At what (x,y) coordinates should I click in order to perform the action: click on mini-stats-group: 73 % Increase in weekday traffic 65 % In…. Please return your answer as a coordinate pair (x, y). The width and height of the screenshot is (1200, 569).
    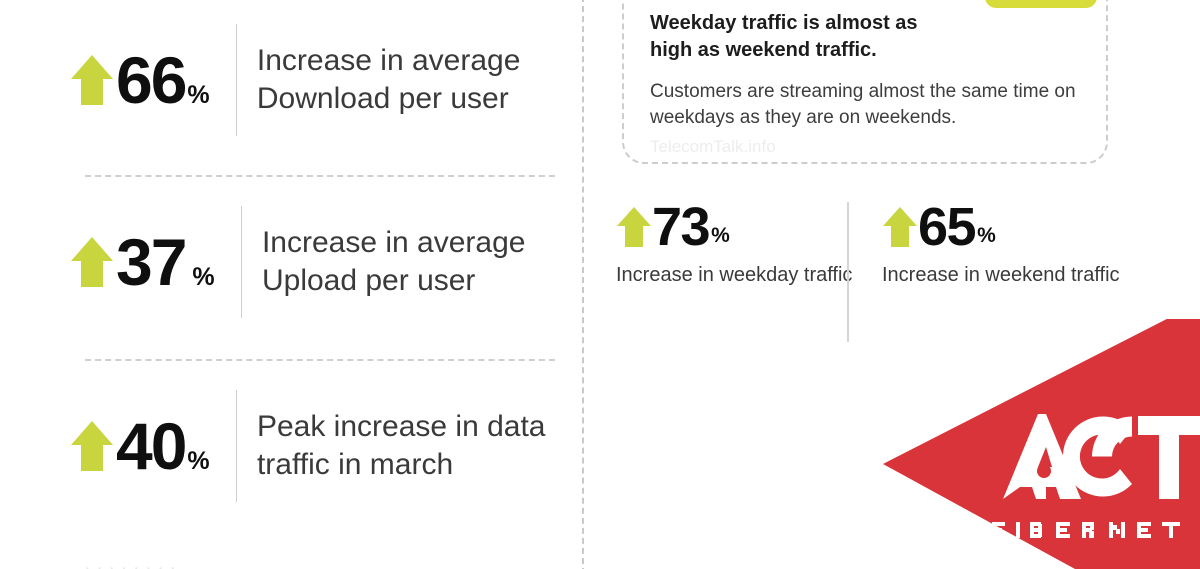
    Looking at the image, I should click on (891, 275).